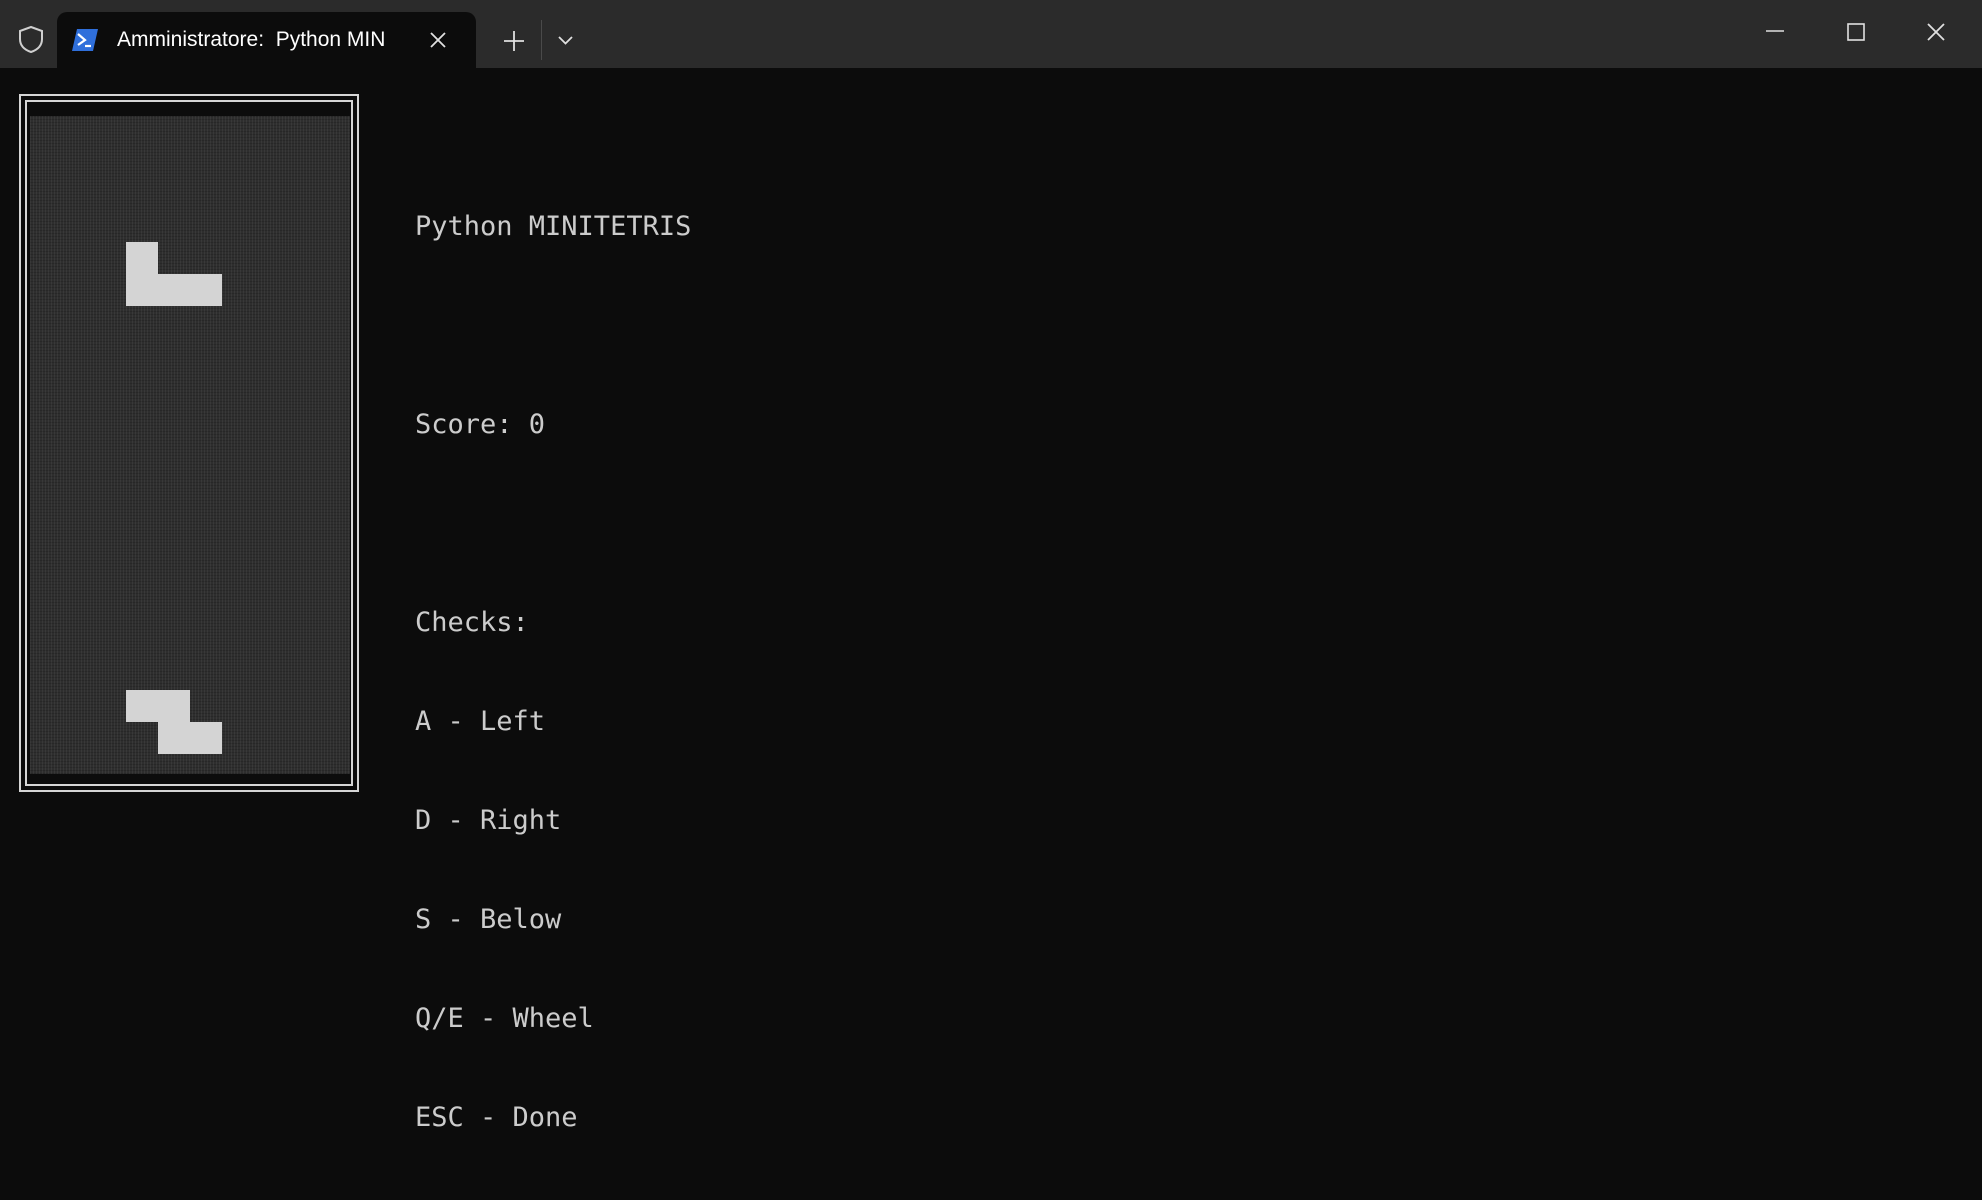 This screenshot has height=1200, width=1982. What do you see at coordinates (541, 40) in the screenshot?
I see `tab-divider` at bounding box center [541, 40].